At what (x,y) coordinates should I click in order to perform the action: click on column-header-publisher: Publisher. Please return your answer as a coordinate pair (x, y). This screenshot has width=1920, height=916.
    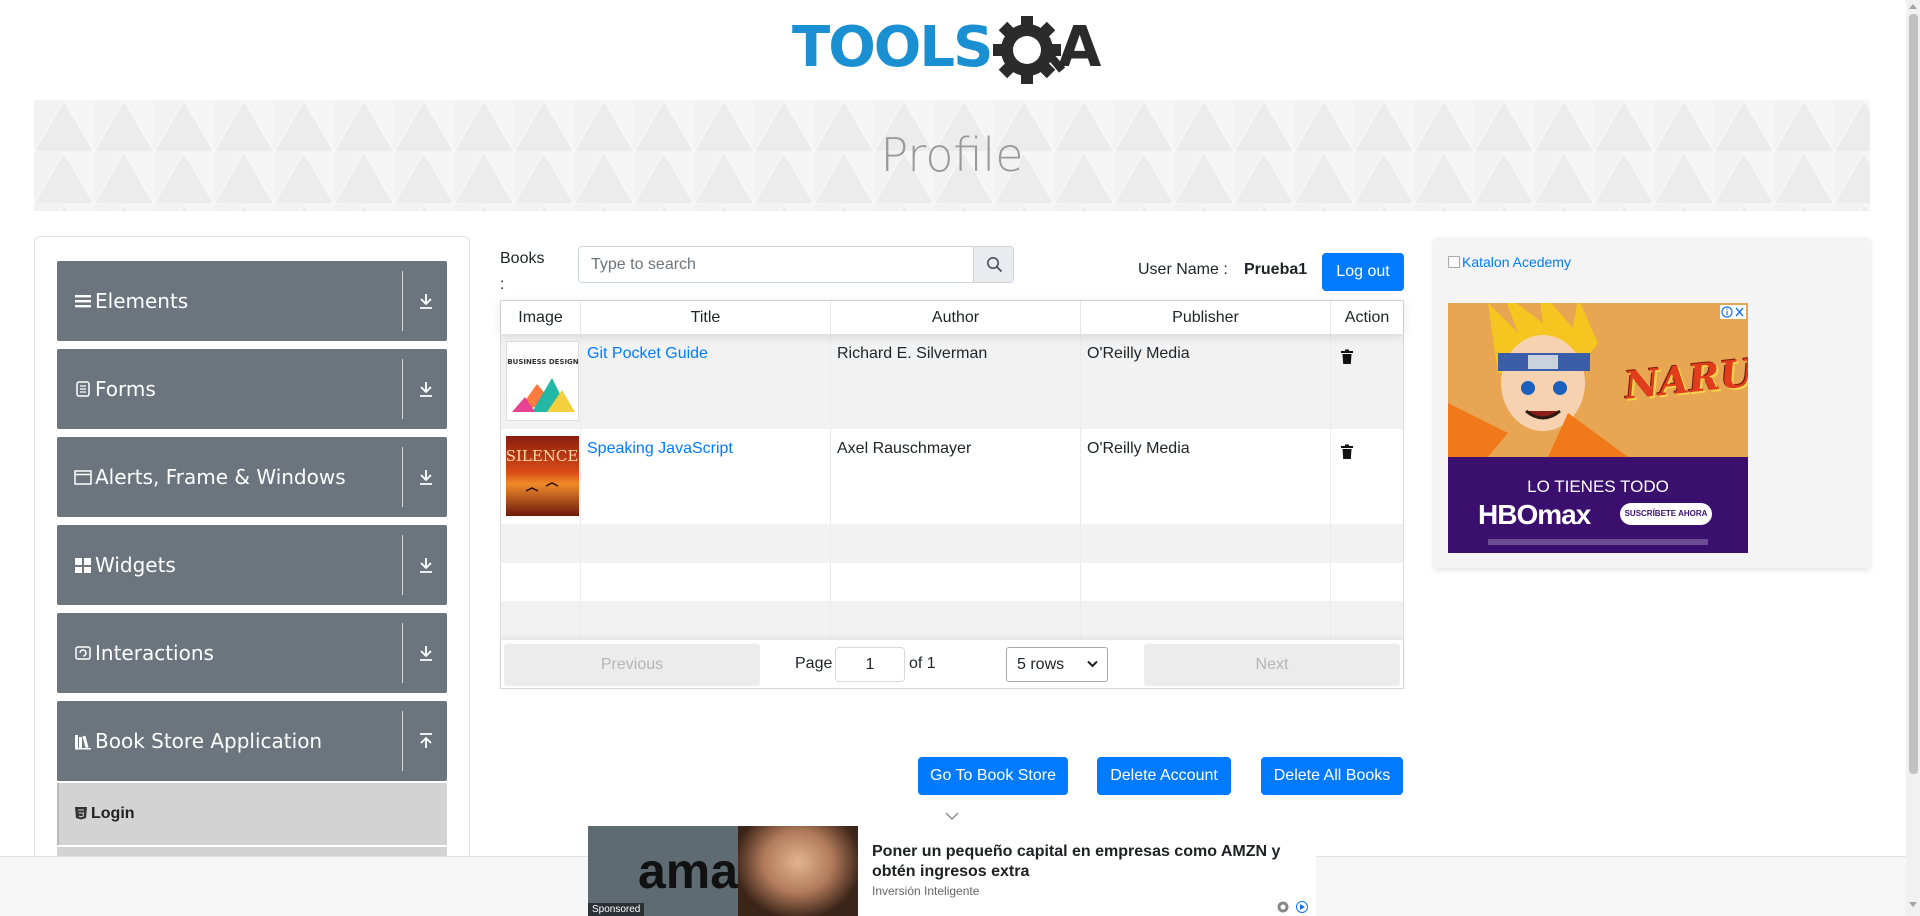
    Looking at the image, I should click on (1206, 317).